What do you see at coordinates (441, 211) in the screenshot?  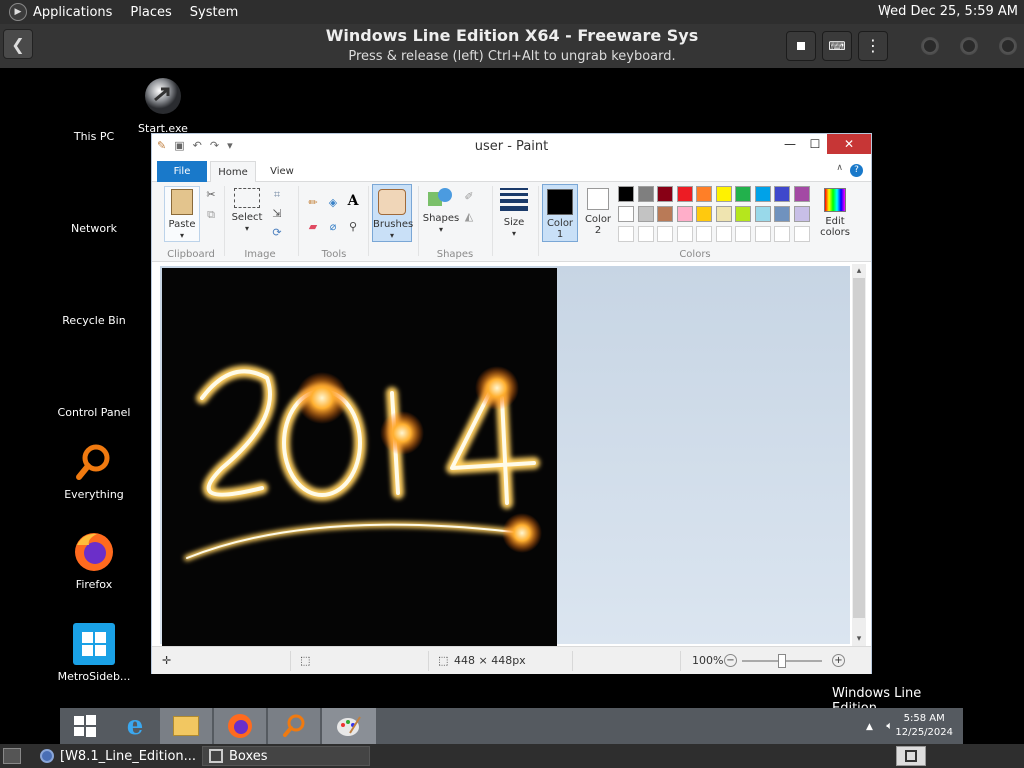 I see `shapes-button: Shapes ▾` at bounding box center [441, 211].